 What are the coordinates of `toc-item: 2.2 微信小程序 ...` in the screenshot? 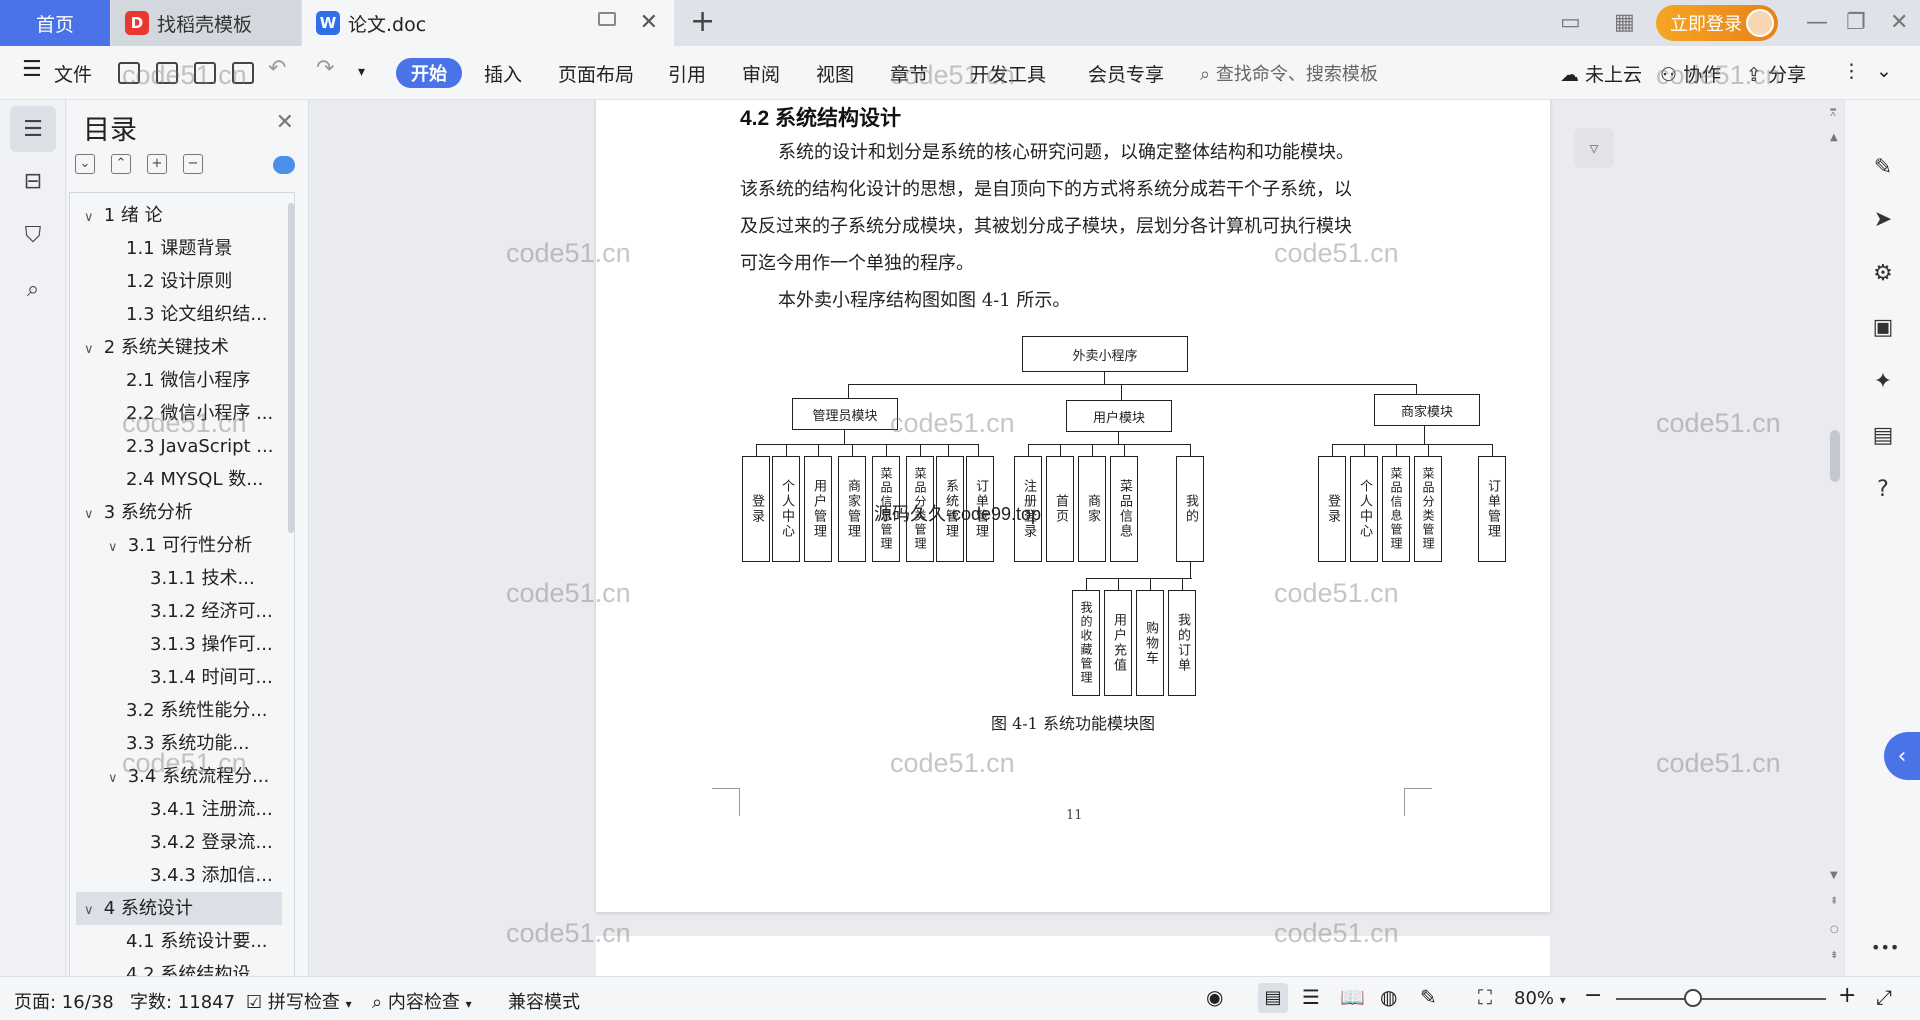 It's located at (182, 413).